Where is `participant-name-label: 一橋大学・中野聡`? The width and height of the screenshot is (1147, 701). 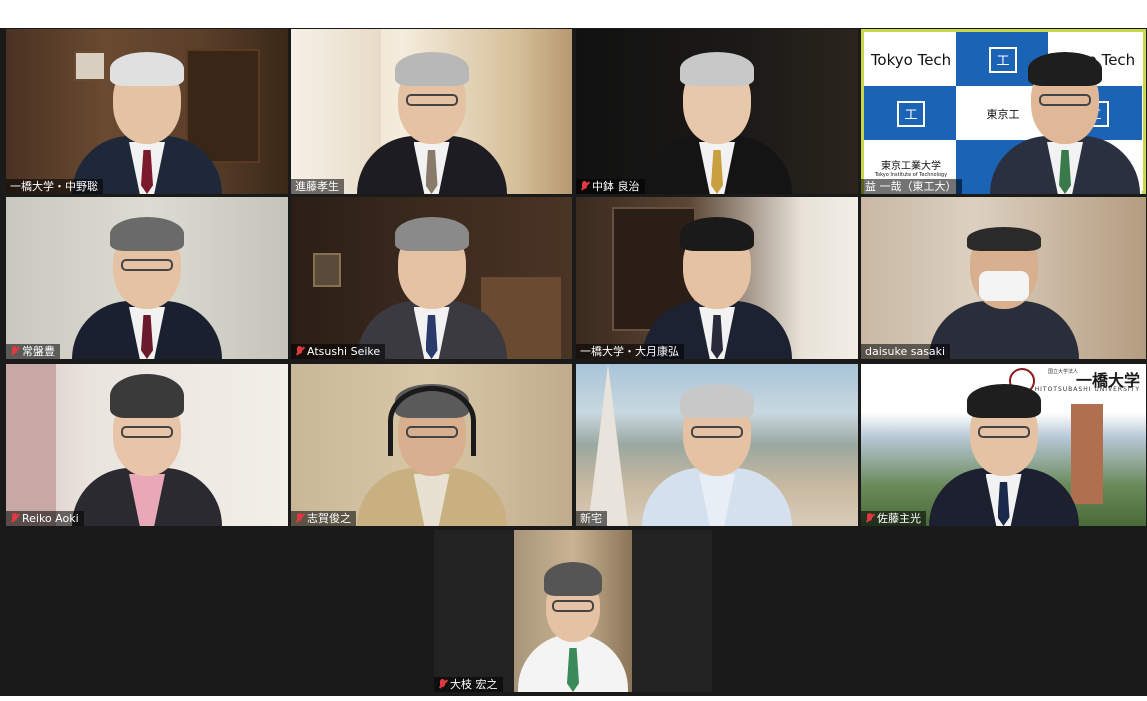 participant-name-label: 一橋大学・中野聡 is located at coordinates (54, 186).